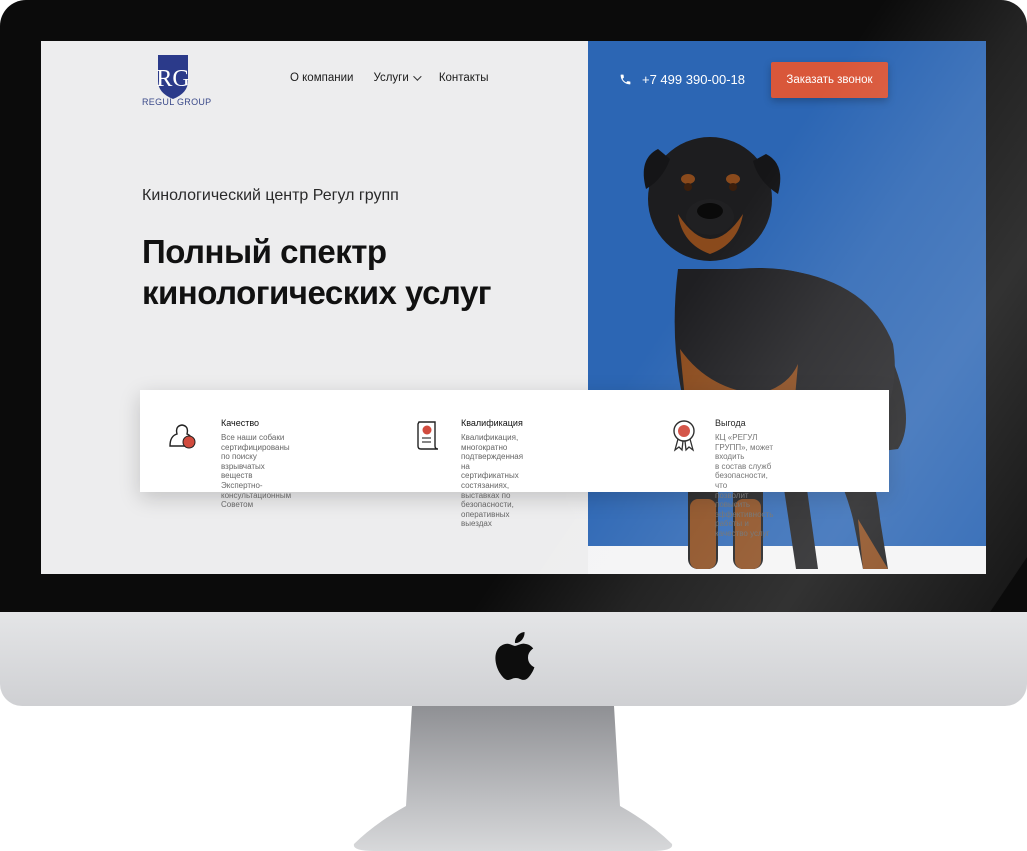 The height and width of the screenshot is (851, 1027). What do you see at coordinates (264, 251) in the screenshot?
I see `hero-title-line-1: Полный спектр` at bounding box center [264, 251].